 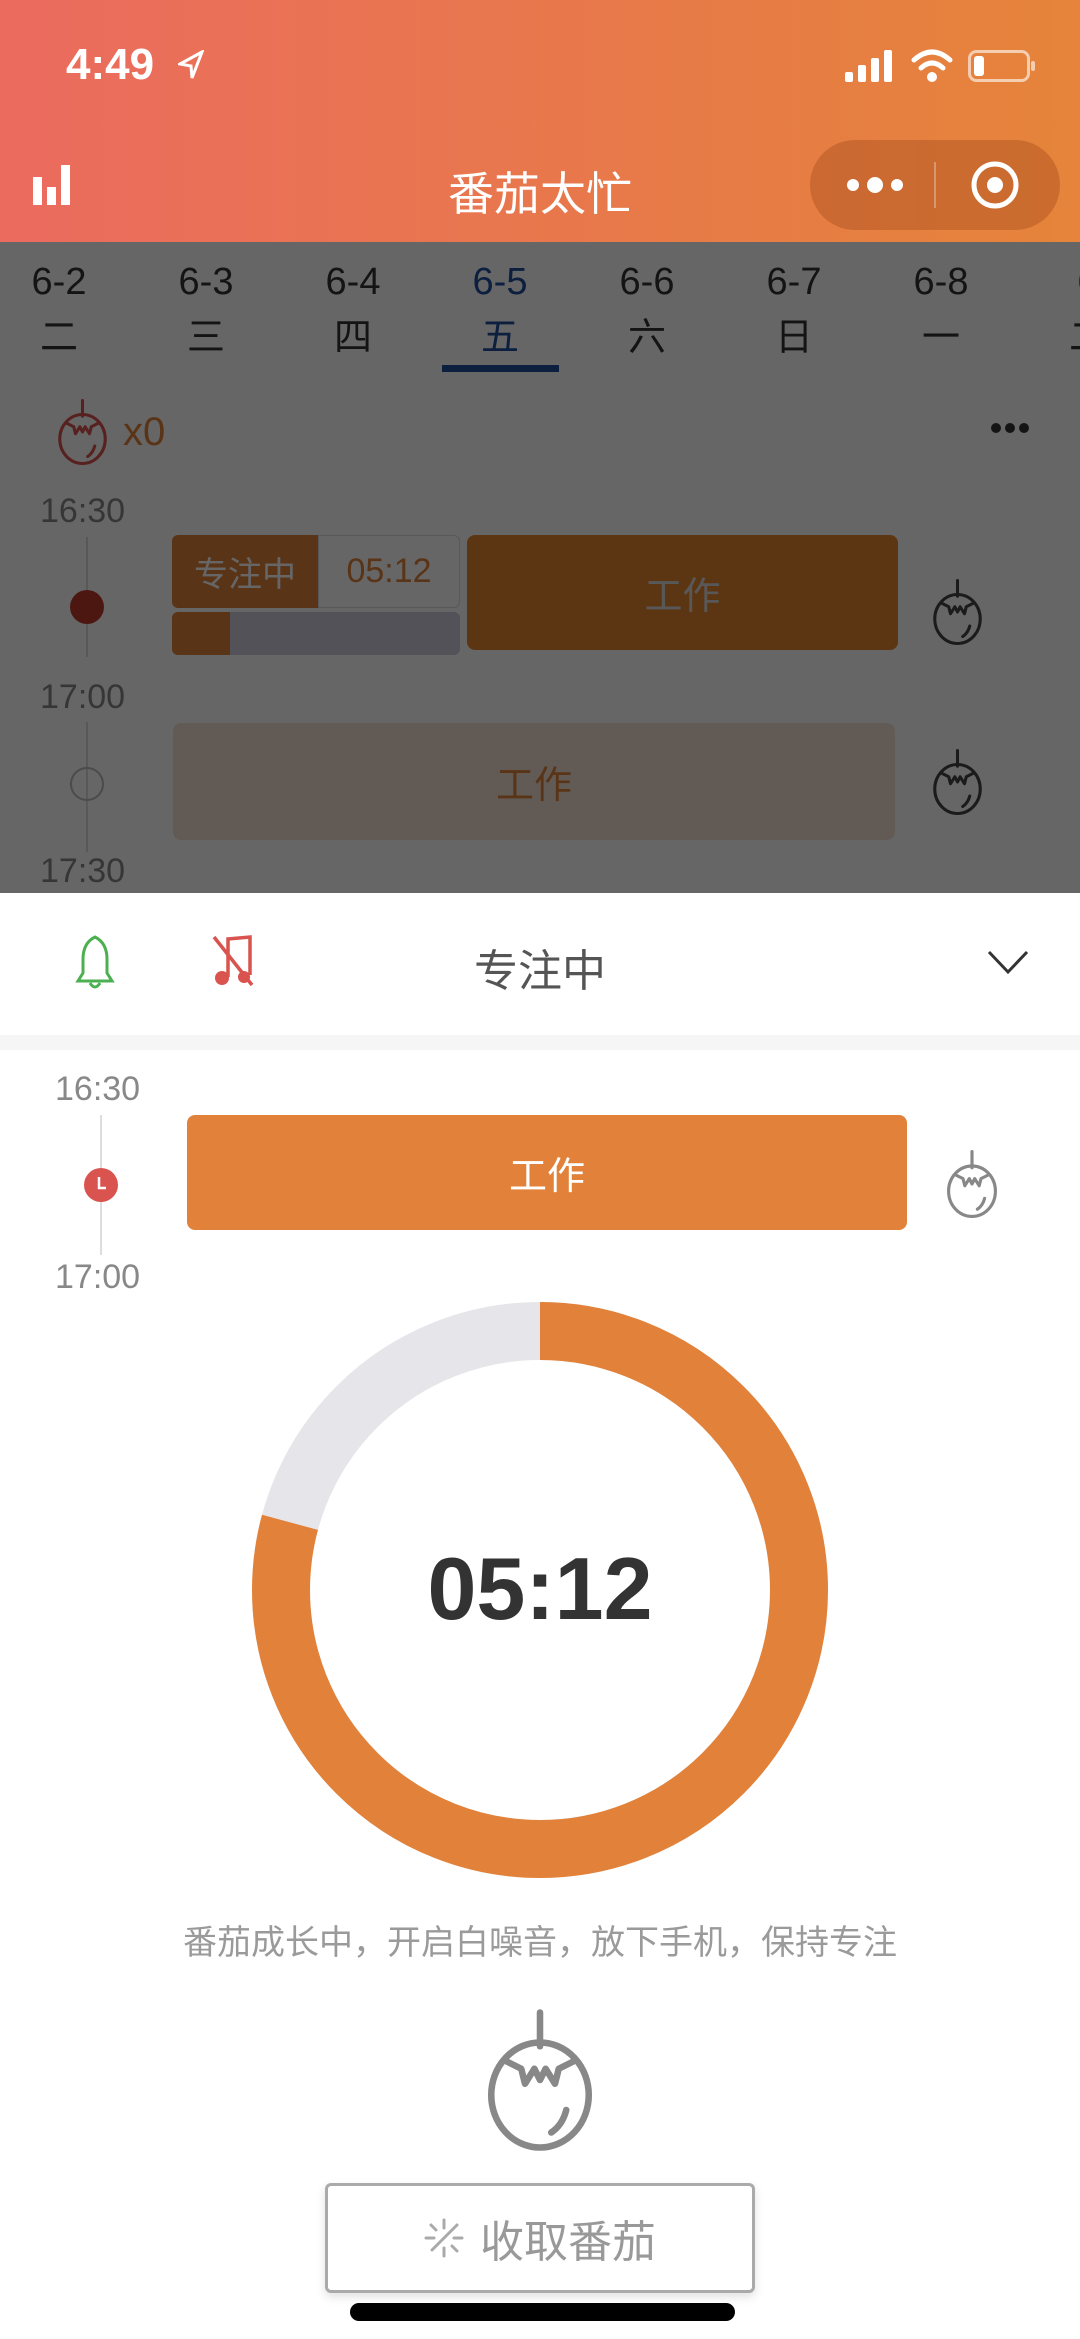 I want to click on tab-weekday: 六, so click(x=646, y=338).